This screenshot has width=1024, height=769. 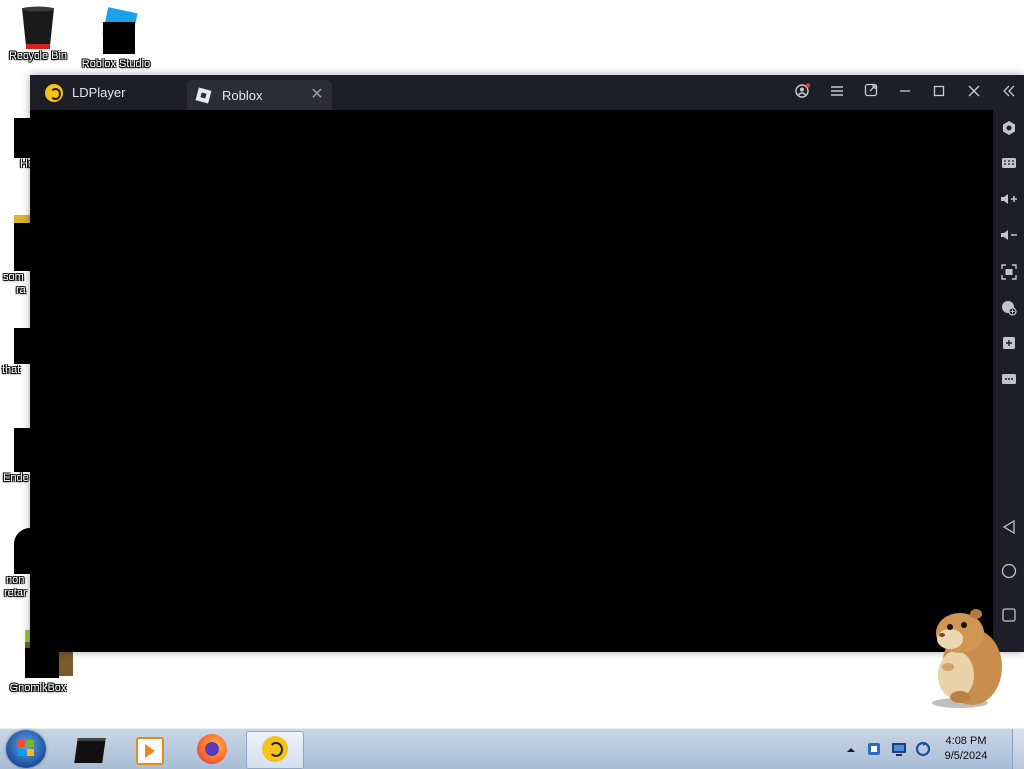 I want to click on home-icon, so click(x=1009, y=571).